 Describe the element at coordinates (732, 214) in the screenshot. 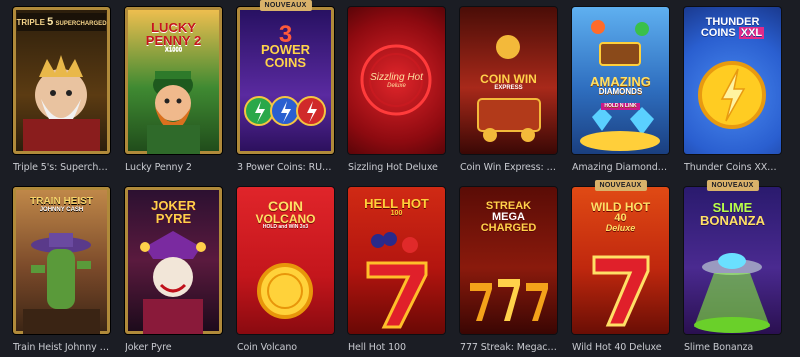

I see `game-art-title: SLIME BONANZA` at that location.